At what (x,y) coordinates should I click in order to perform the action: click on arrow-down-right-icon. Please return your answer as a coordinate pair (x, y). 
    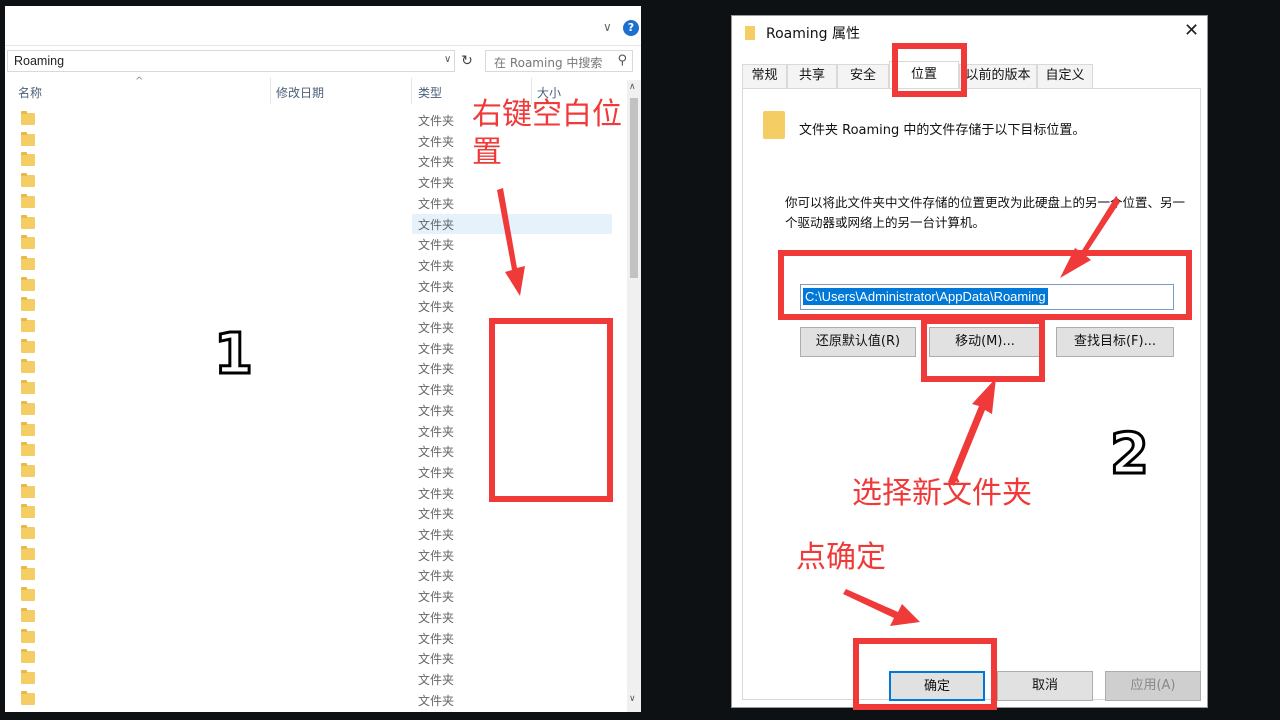
    Looking at the image, I should click on (881, 607).